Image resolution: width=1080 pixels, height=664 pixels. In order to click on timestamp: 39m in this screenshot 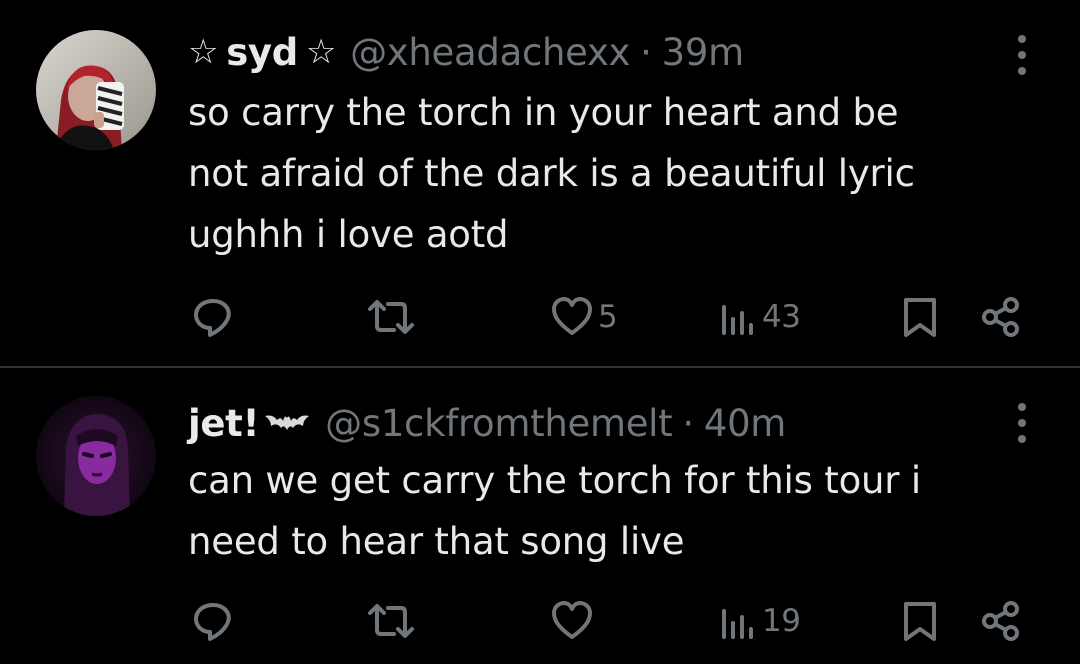, I will do `click(703, 52)`.